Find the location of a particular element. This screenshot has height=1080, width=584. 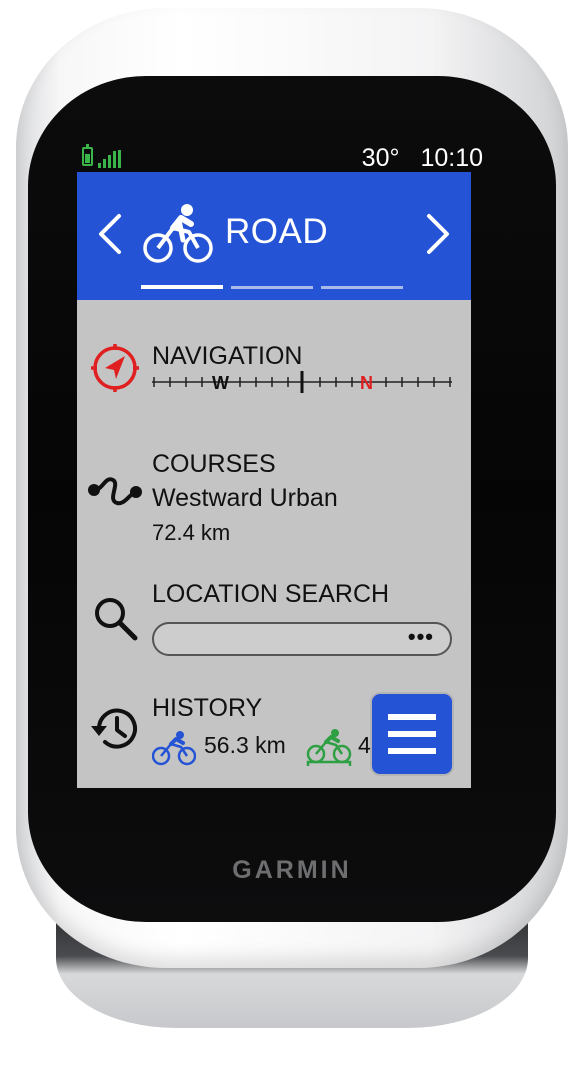

courses-title: COURSES is located at coordinates (214, 464).